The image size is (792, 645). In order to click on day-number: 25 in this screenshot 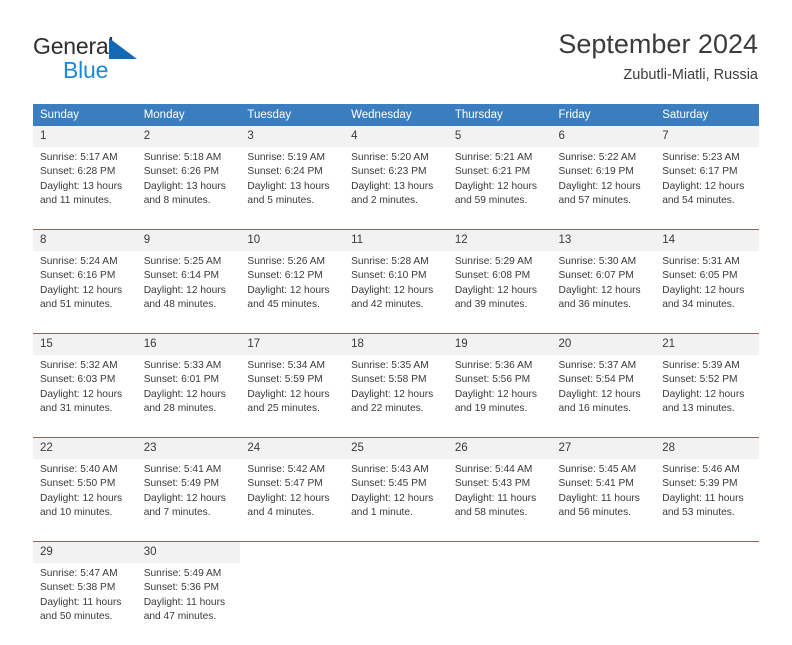, I will do `click(396, 448)`.